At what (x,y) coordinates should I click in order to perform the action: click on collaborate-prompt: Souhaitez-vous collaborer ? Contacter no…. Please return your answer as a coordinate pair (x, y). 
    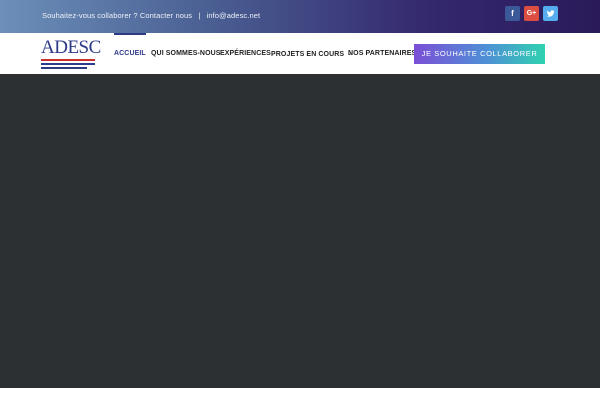
    Looking at the image, I should click on (117, 15).